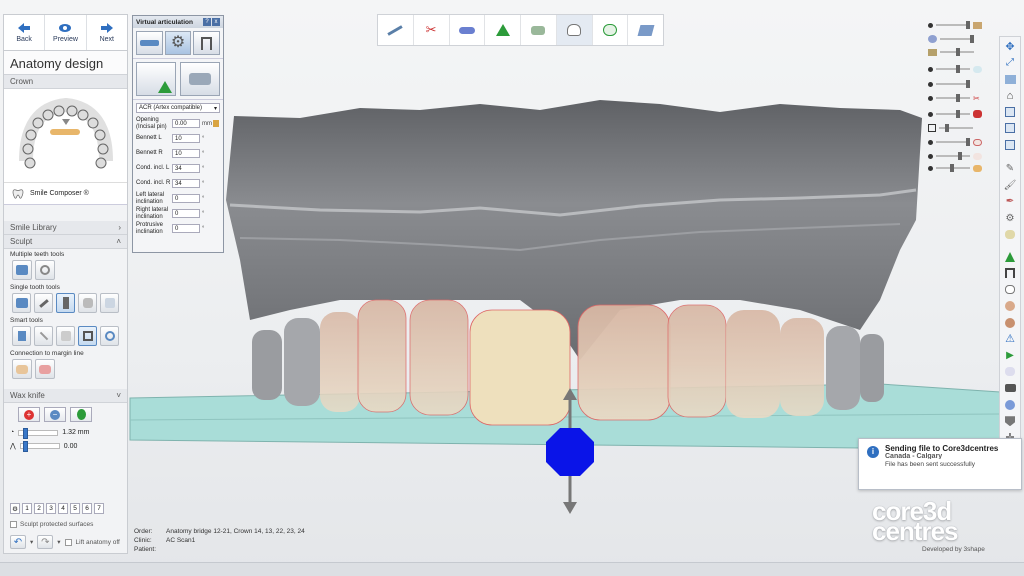 The height and width of the screenshot is (576, 1024). Describe the element at coordinates (65, 82) in the screenshot. I see `crown-section-header: Crown` at that location.